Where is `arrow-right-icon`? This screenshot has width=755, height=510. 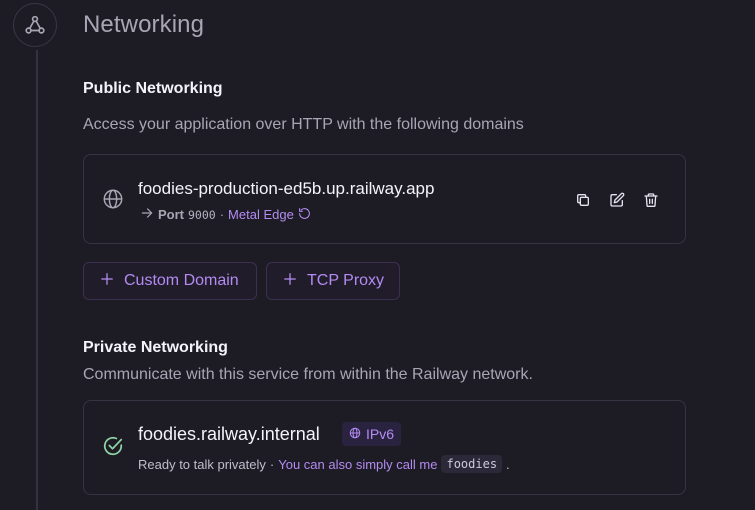
arrow-right-icon is located at coordinates (147, 214).